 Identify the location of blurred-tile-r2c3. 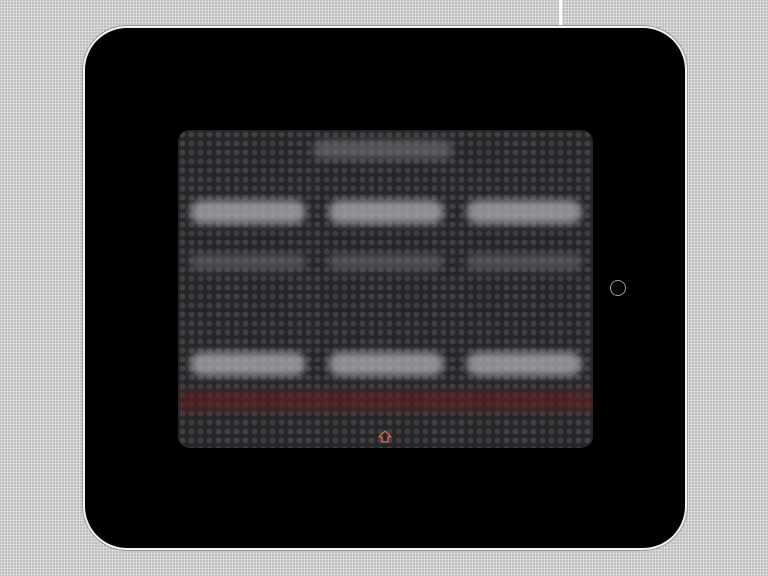
(524, 262).